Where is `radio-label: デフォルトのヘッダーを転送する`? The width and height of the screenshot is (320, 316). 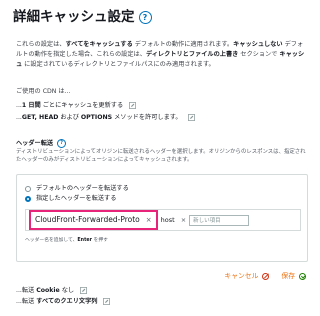
radio-label: デフォルトのヘッダーを転送する is located at coordinates (82, 188).